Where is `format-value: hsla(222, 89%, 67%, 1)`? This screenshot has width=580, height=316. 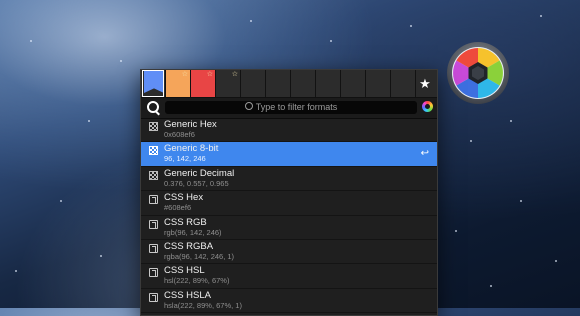 format-value: hsla(222, 89%, 67%, 1) is located at coordinates (203, 305).